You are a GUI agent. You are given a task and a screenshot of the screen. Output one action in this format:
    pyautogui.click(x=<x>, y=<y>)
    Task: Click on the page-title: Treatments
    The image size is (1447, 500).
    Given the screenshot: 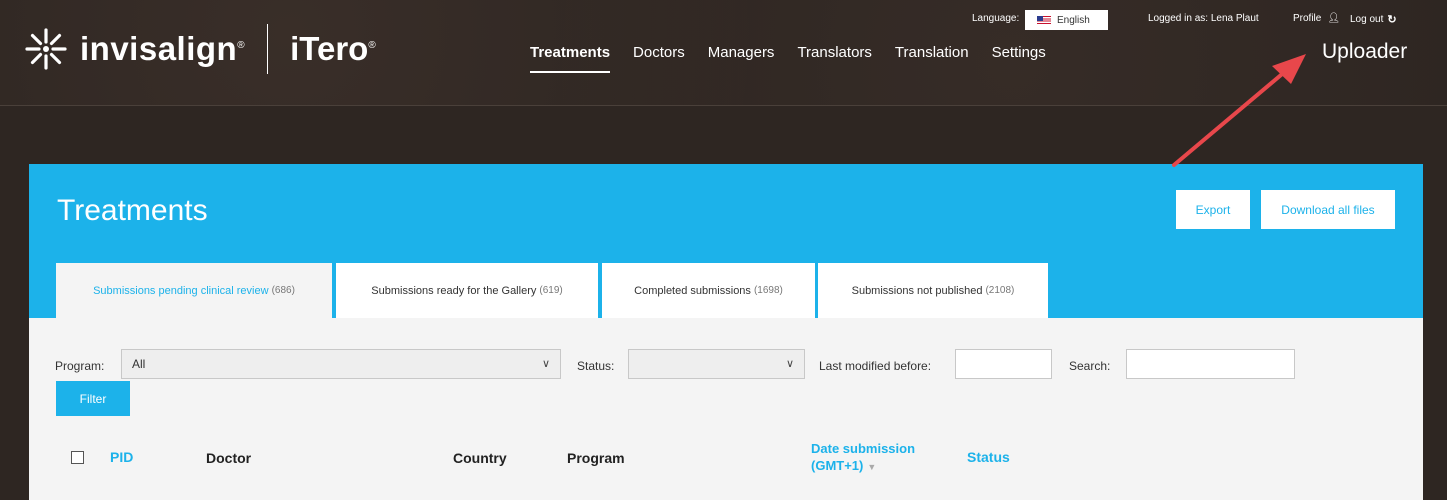 What is the action you would take?
    pyautogui.click(x=132, y=210)
    